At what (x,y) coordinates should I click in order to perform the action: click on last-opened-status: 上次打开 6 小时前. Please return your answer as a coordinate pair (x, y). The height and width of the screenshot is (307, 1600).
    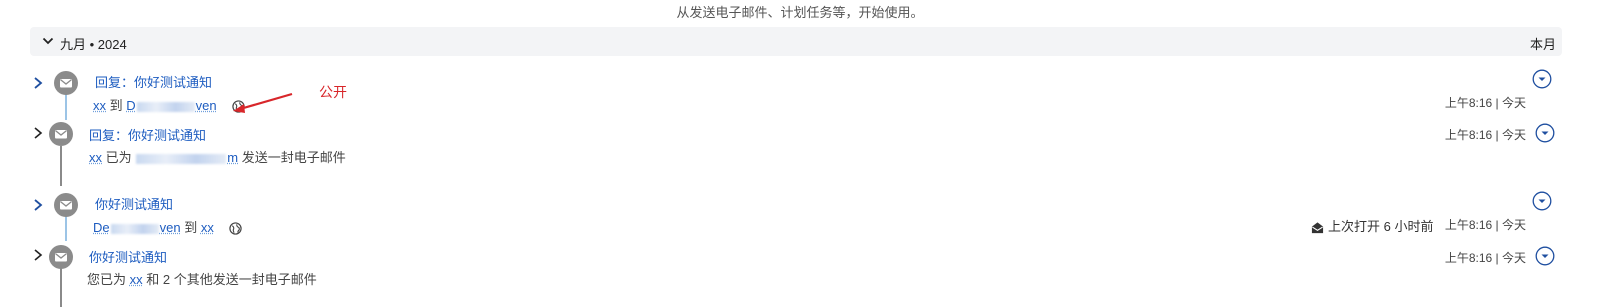
    Looking at the image, I should click on (1372, 225).